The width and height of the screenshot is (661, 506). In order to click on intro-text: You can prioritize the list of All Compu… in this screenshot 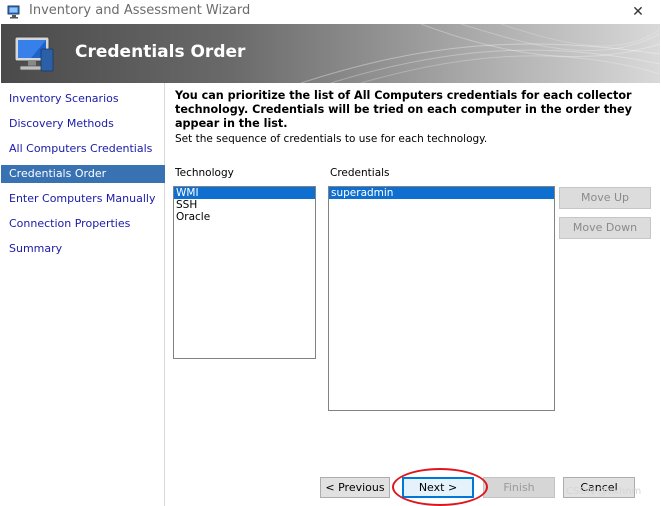, I will do `click(403, 109)`.